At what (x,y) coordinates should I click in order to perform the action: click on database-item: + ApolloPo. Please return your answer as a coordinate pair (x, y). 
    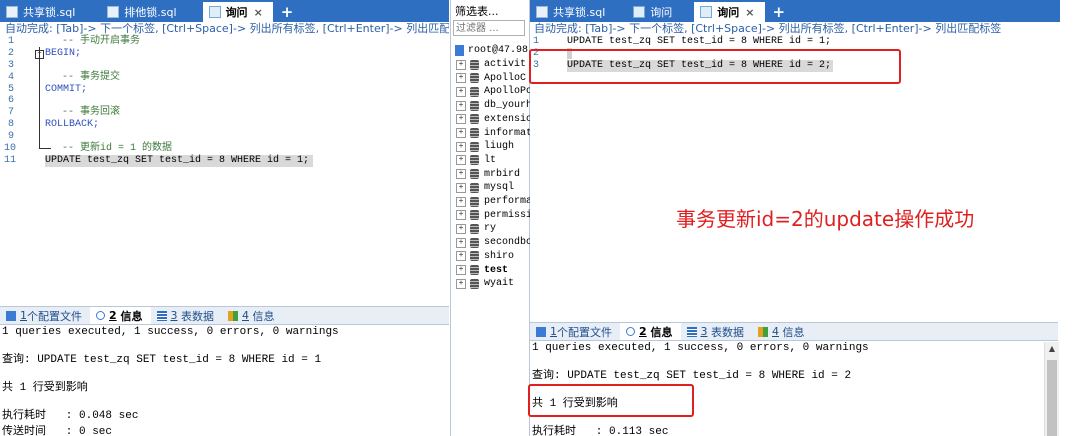
    Looking at the image, I should click on (491, 91).